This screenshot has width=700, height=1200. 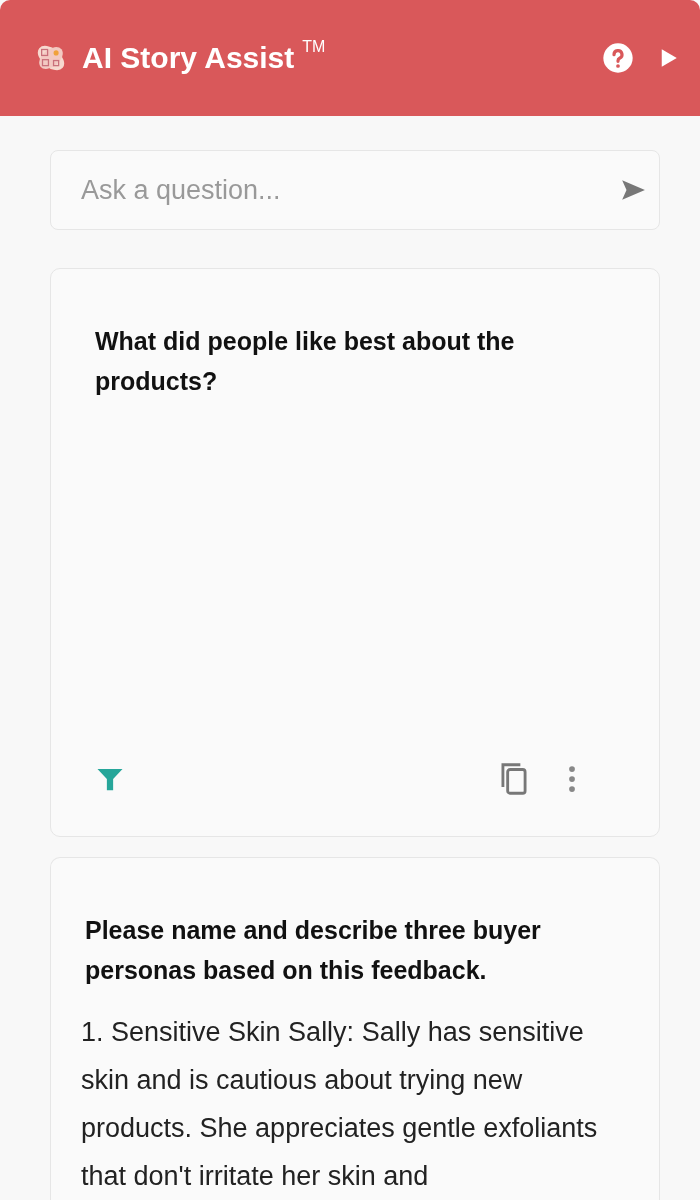 I want to click on app-title: AI Story Assist, so click(x=188, y=58).